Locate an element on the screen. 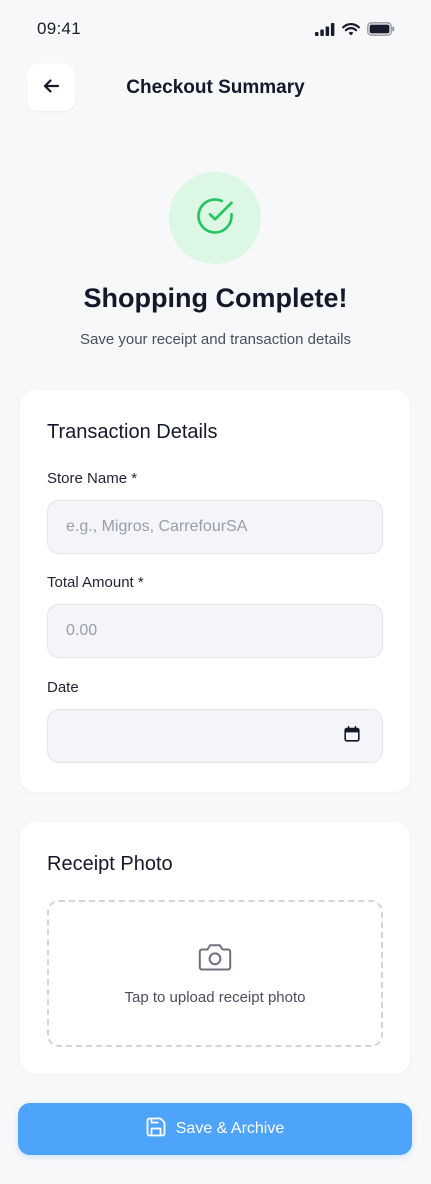  wifi-icon is located at coordinates (351, 31).